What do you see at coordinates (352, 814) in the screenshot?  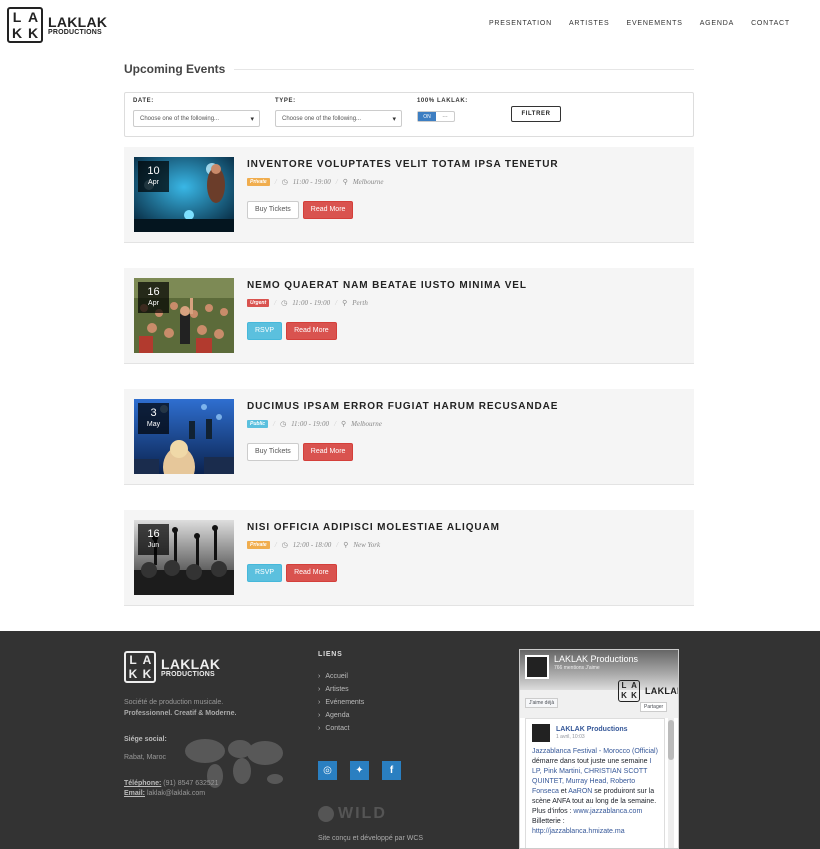 I see `wild-logo: WILD` at bounding box center [352, 814].